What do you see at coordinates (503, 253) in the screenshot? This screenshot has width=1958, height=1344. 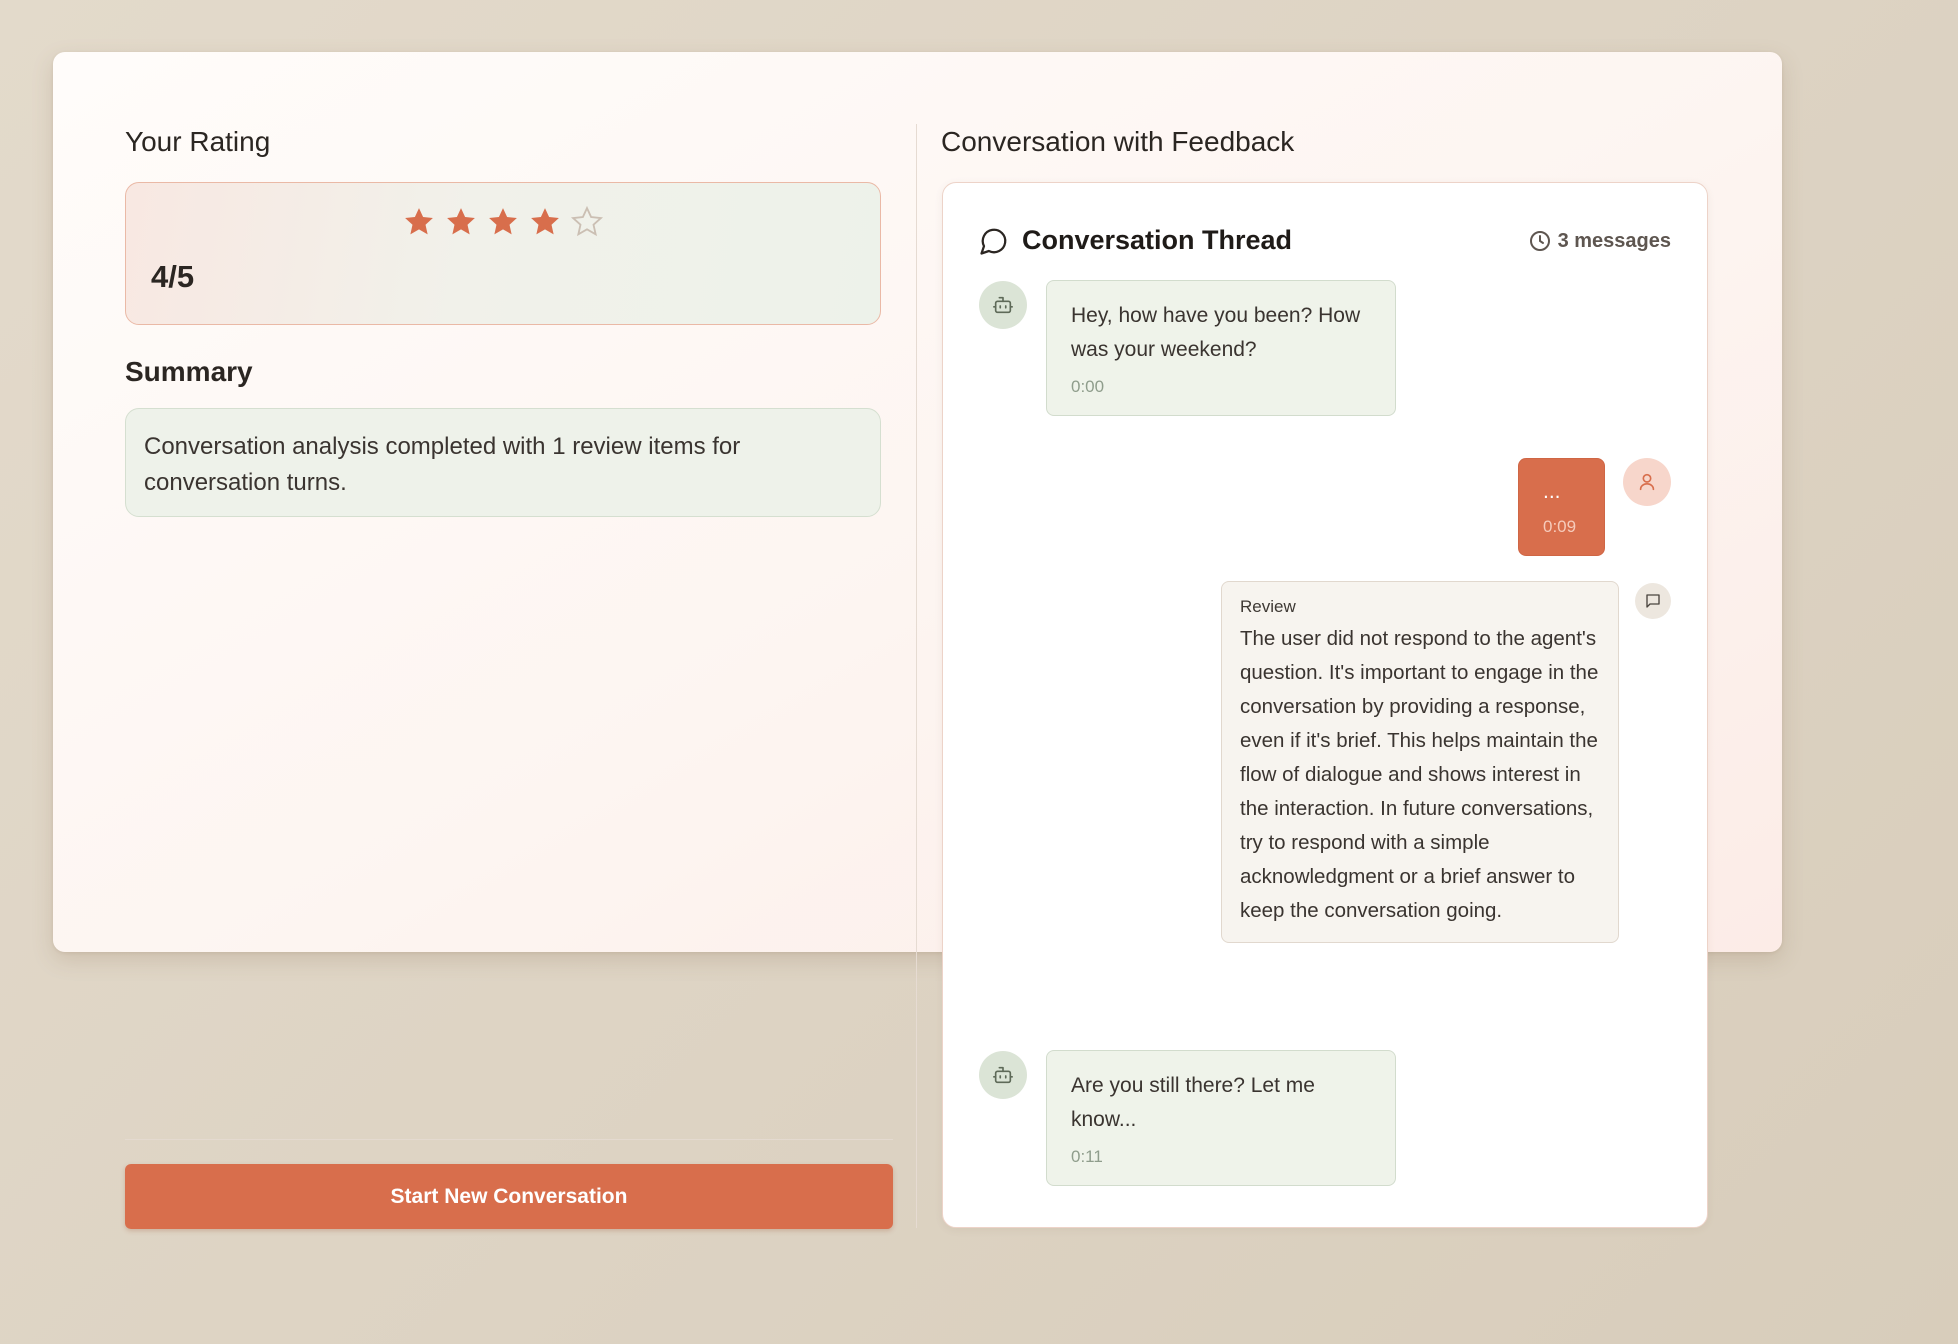 I see `rating-box: 4/5` at bounding box center [503, 253].